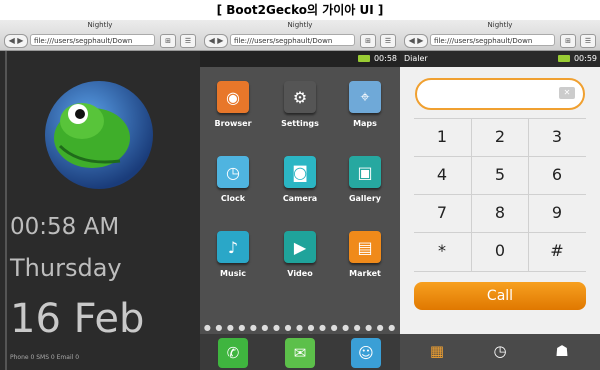 This screenshot has height=370, width=600. What do you see at coordinates (500, 175) in the screenshot?
I see `key-5: 5` at bounding box center [500, 175].